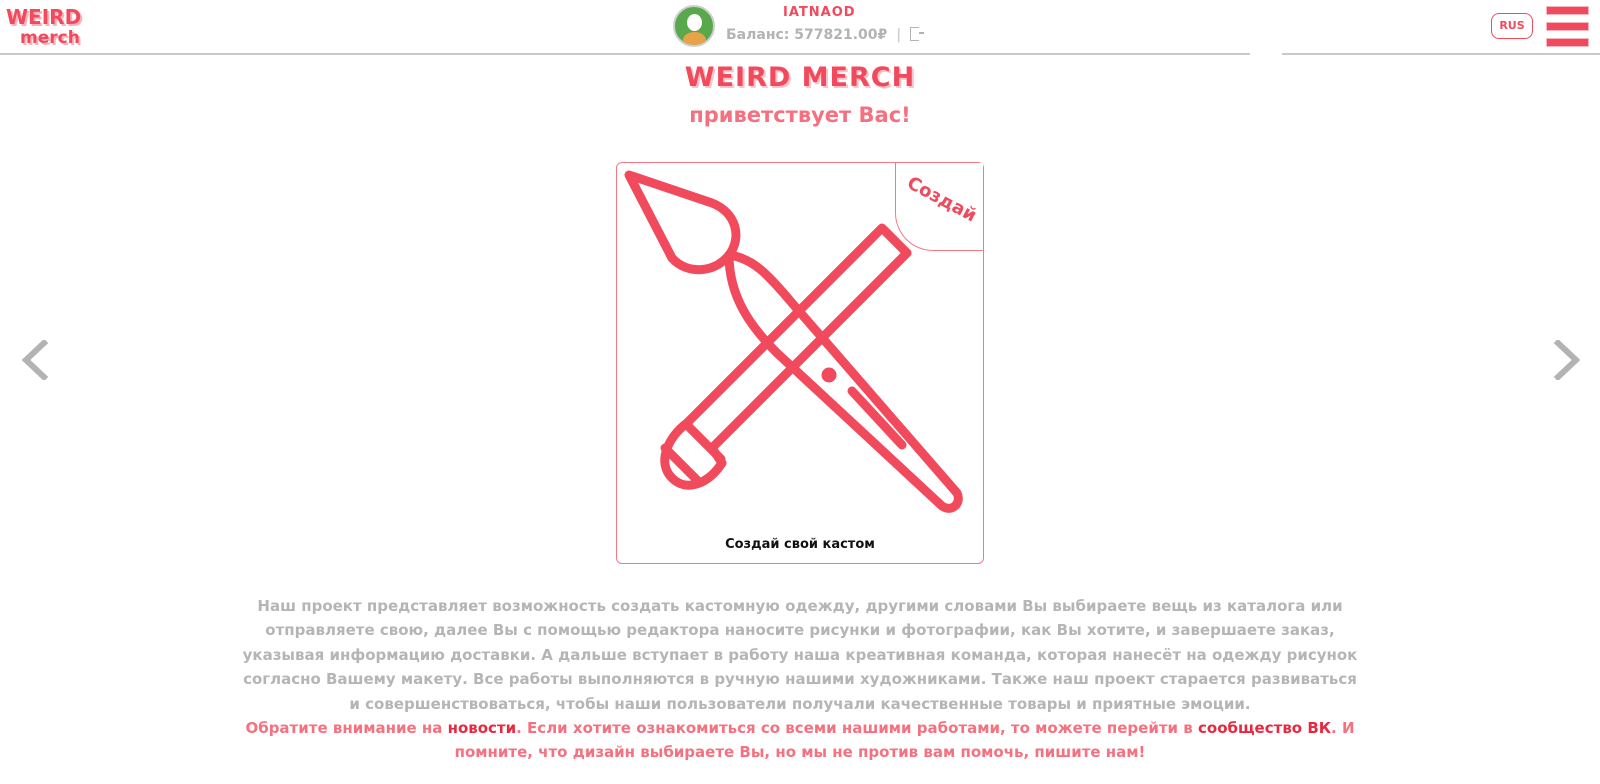 Image resolution: width=1600 pixels, height=784 pixels. What do you see at coordinates (1512, 26) in the screenshot?
I see `language-button: RUS` at bounding box center [1512, 26].